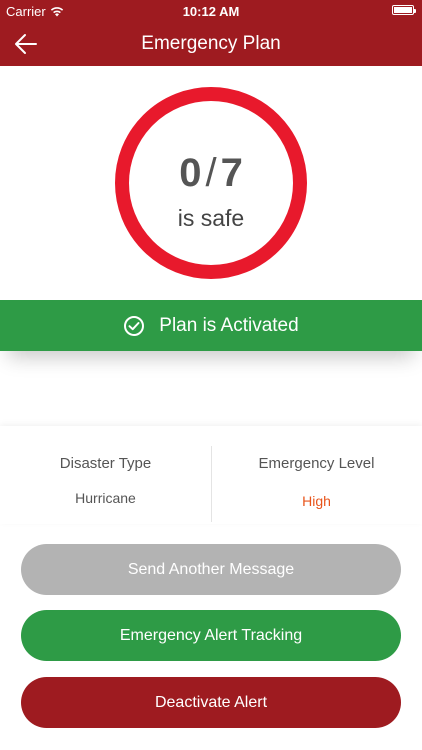  I want to click on status-bar: Carrier 10:12 AM, so click(211, 11).